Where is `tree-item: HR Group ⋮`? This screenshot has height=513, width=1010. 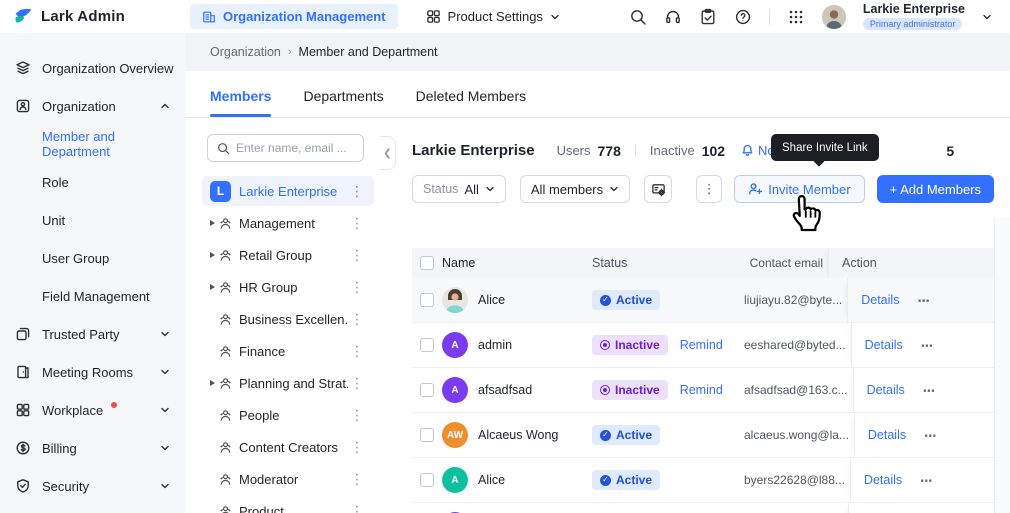
tree-item: HR Group ⋮ is located at coordinates (288, 287).